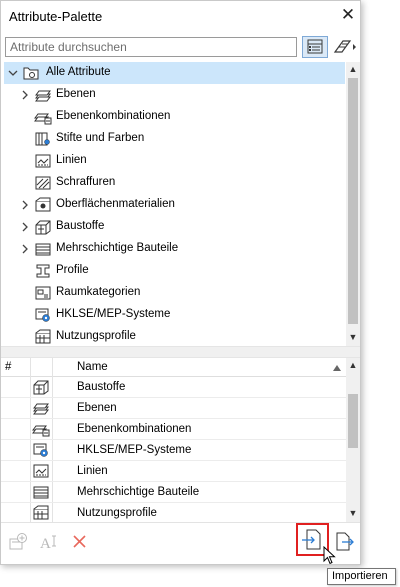 This screenshot has height=587, width=400. I want to click on list-row-name: HKLSE/MEP-Systeme, so click(134, 450).